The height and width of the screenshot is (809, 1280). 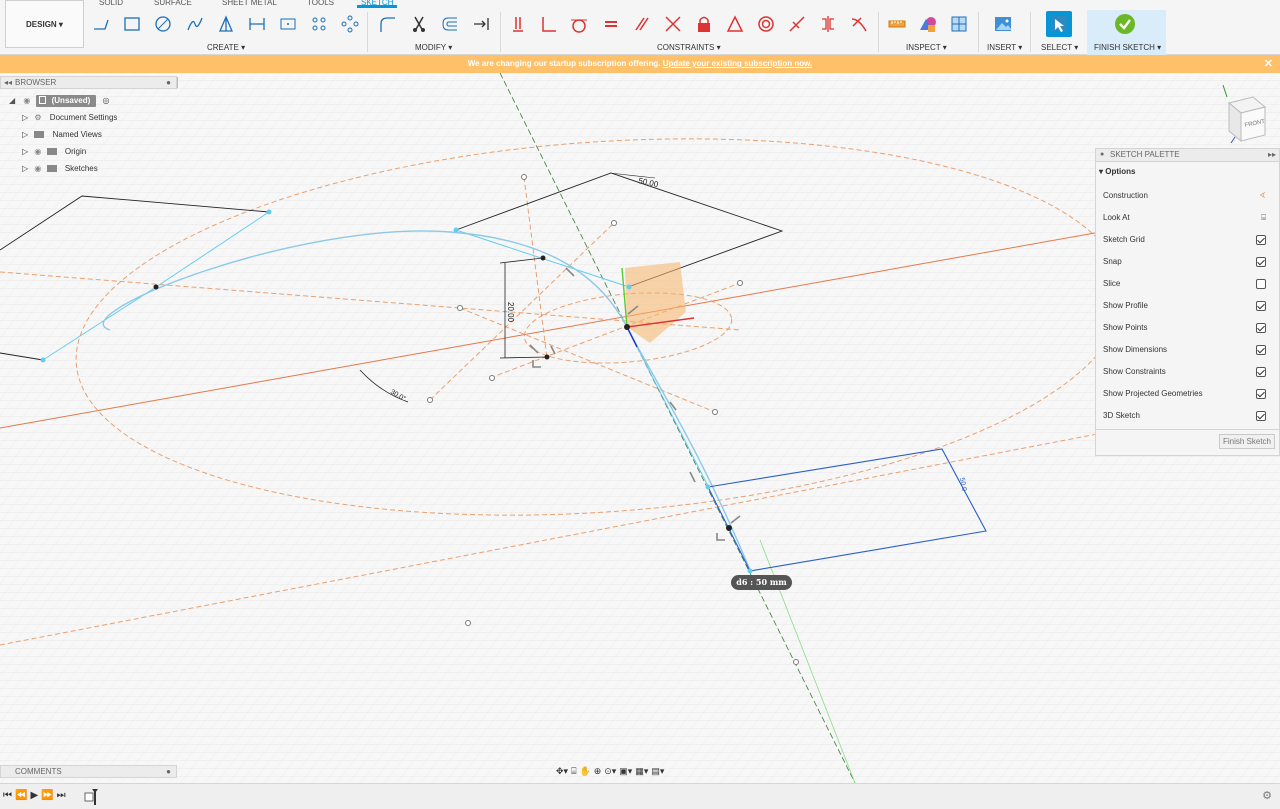 I want to click on finish-sketch-group: FINISH SKETCH ▾, so click(x=1126, y=32).